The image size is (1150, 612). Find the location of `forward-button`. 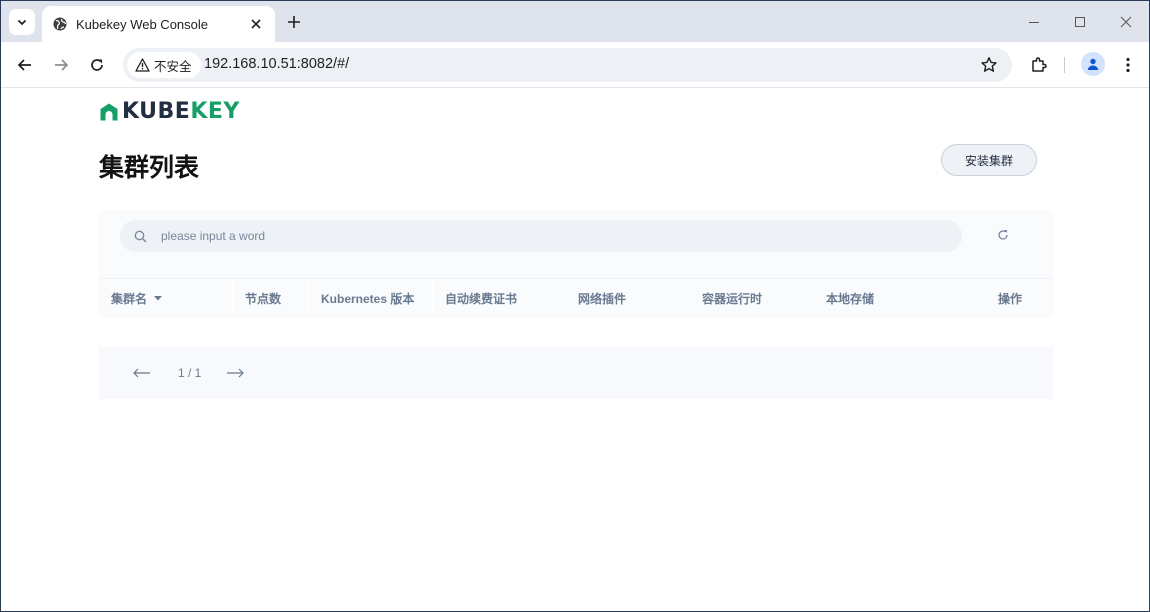

forward-button is located at coordinates (61, 65).